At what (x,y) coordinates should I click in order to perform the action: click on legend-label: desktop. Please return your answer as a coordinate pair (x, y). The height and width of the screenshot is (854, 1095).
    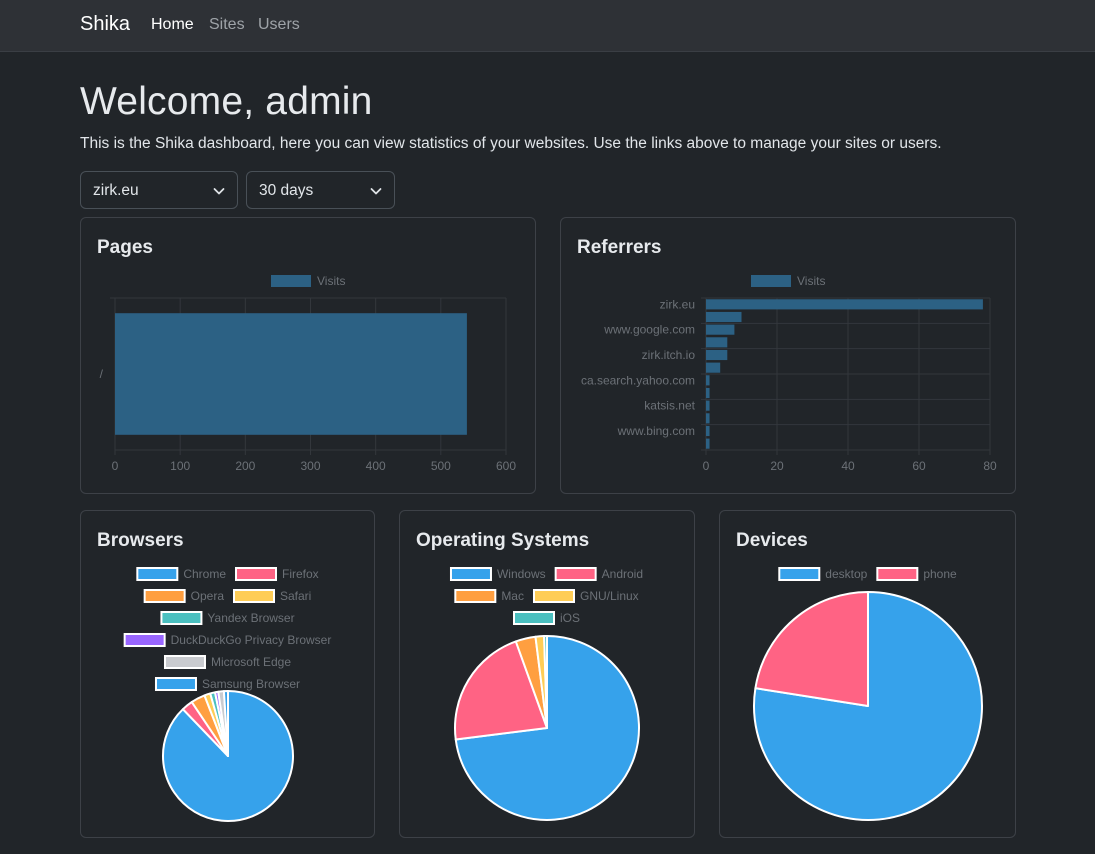
    Looking at the image, I should click on (846, 574).